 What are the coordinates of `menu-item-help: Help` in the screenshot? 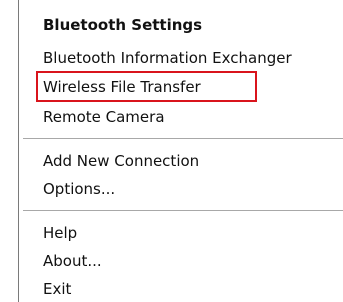 It's located at (60, 233).